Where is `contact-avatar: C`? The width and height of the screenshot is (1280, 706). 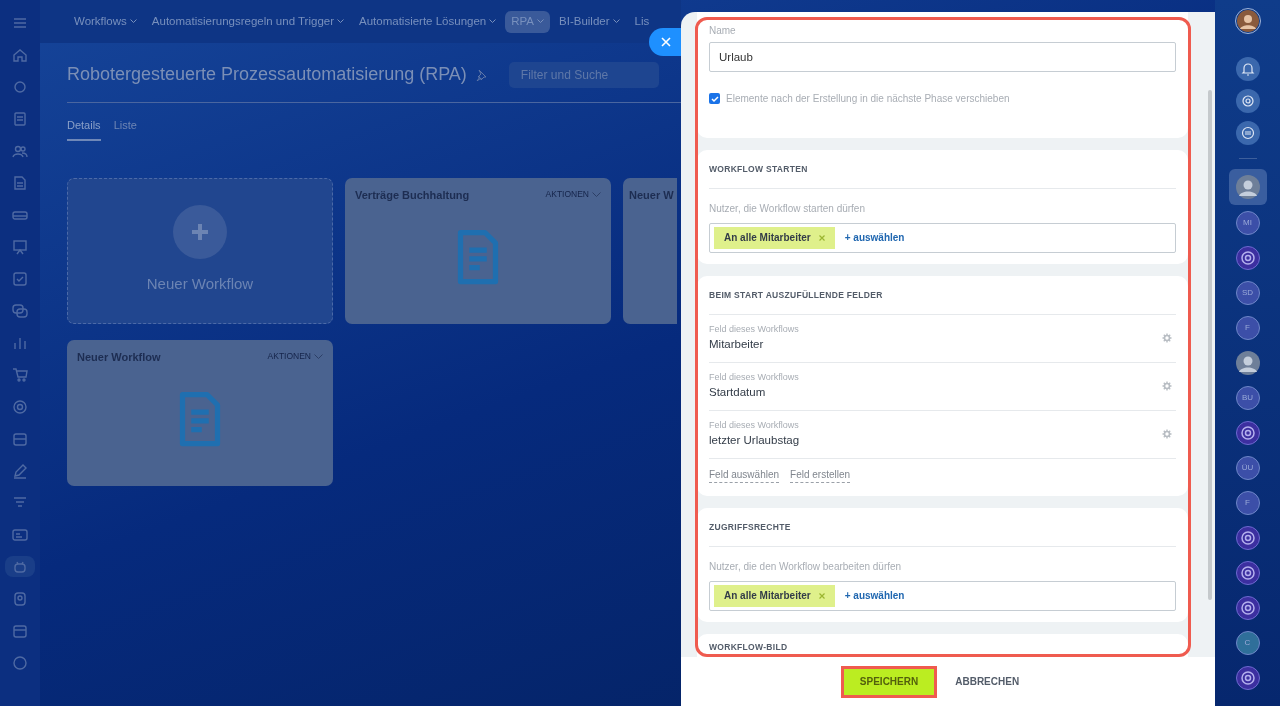 contact-avatar: C is located at coordinates (1247, 642).